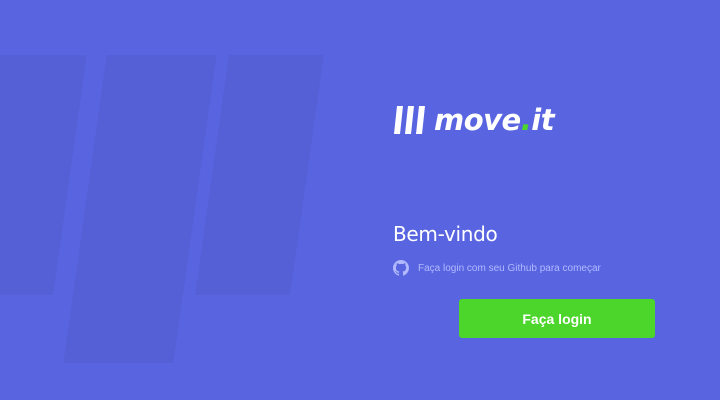  Describe the element at coordinates (557, 318) in the screenshot. I see `login-button: Faça login` at that location.